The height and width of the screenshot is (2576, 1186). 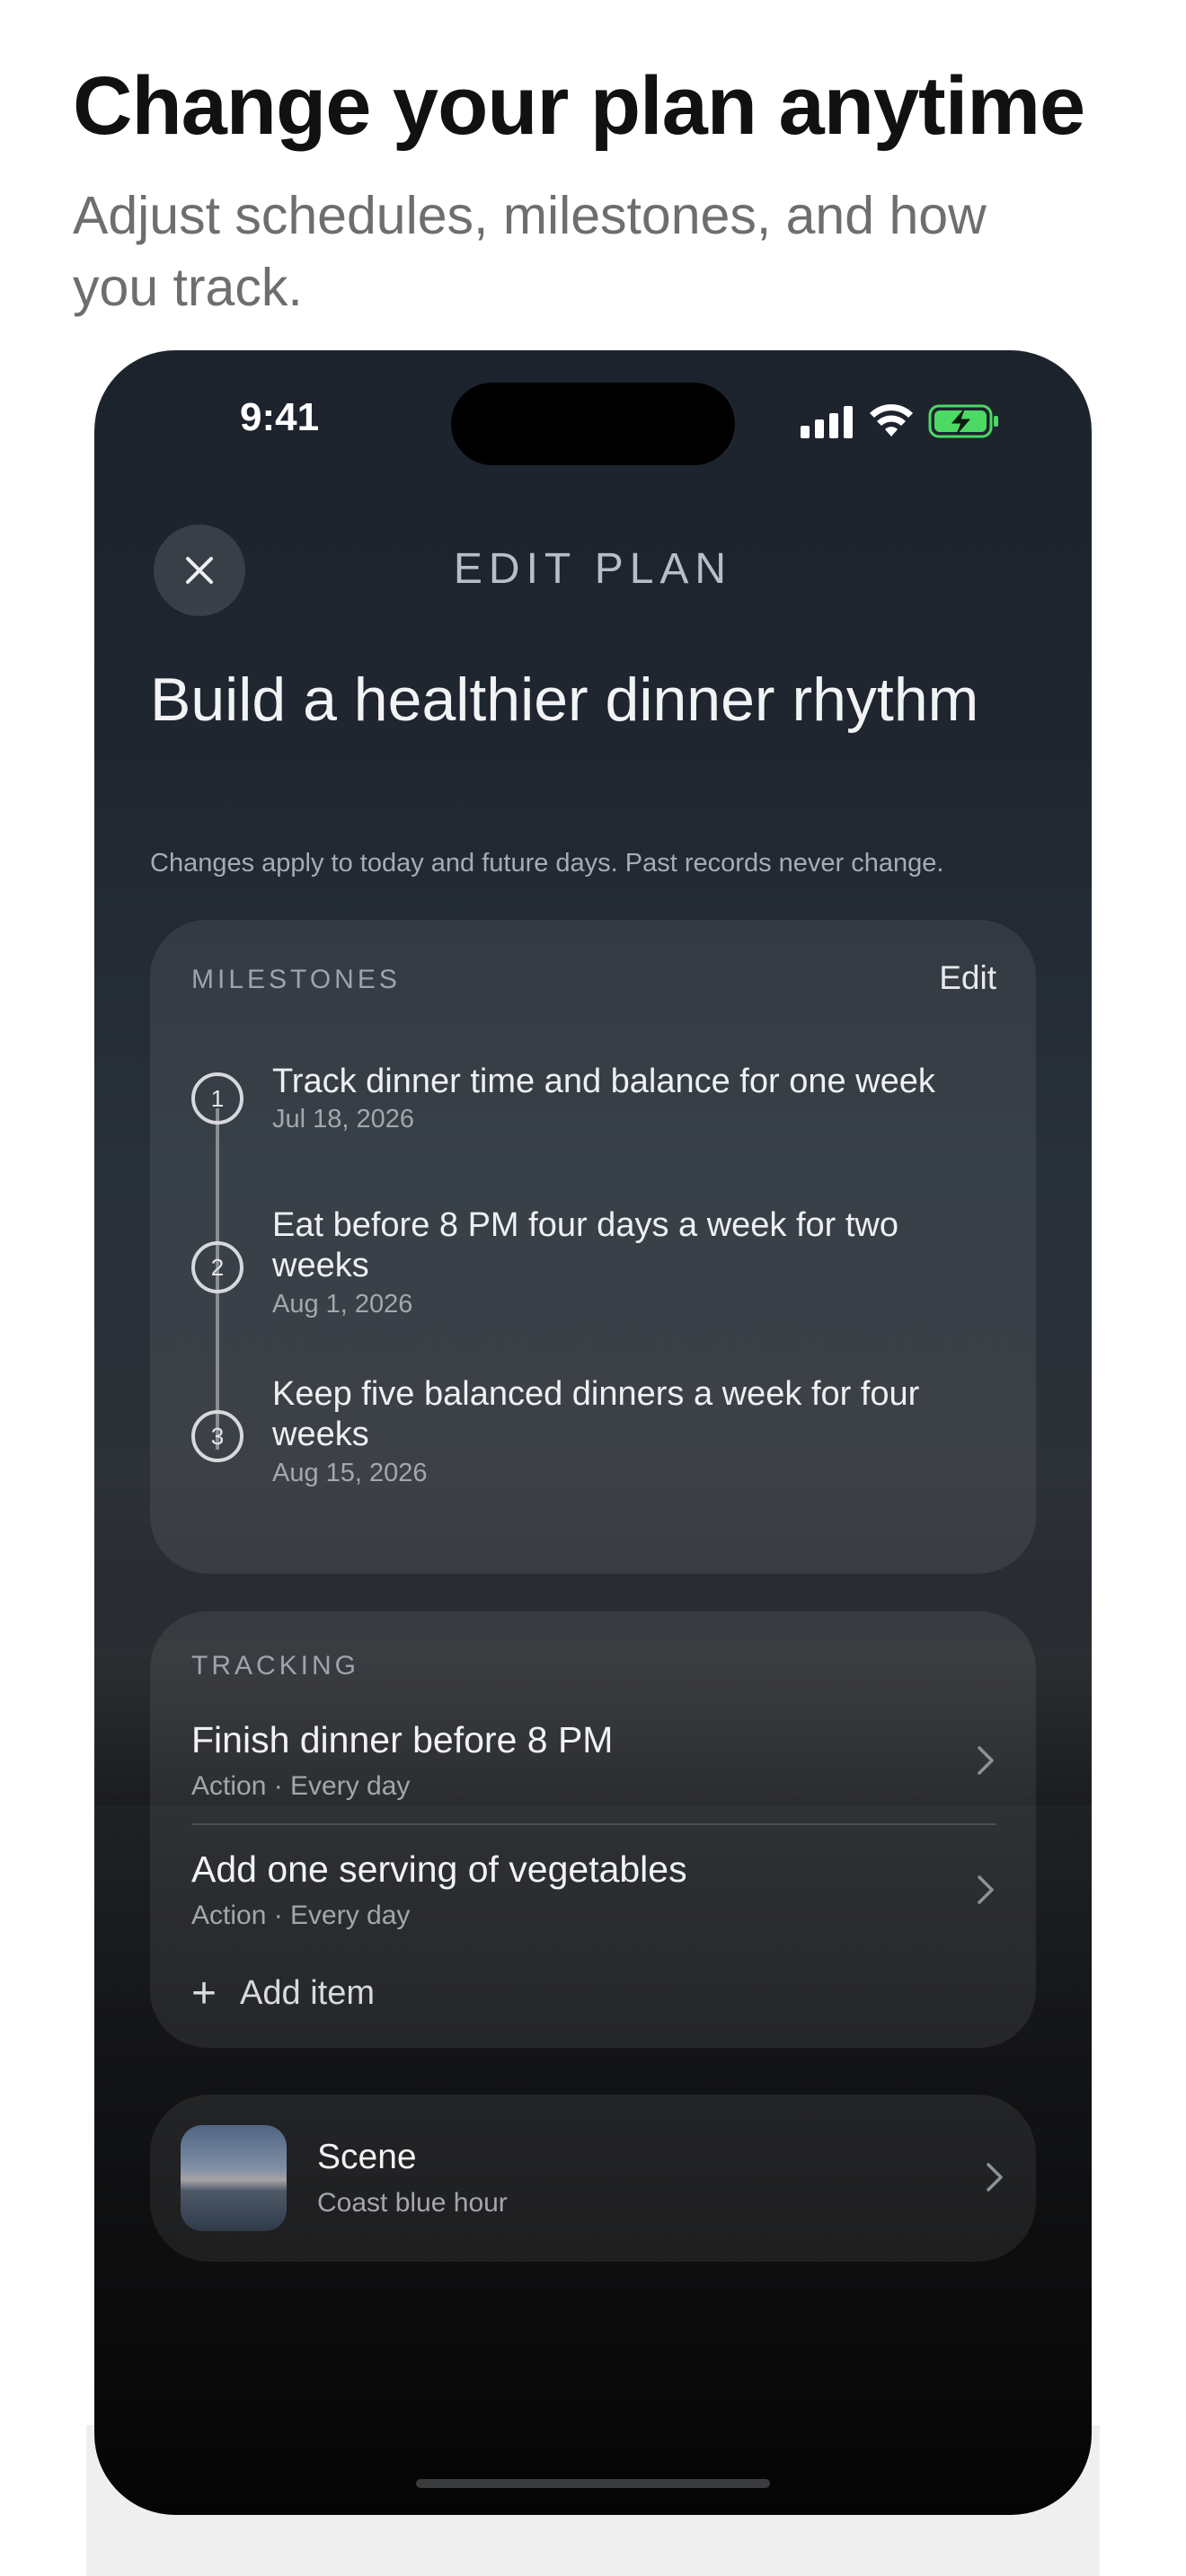 I want to click on edit-milestones-button: Edit, so click(x=967, y=978).